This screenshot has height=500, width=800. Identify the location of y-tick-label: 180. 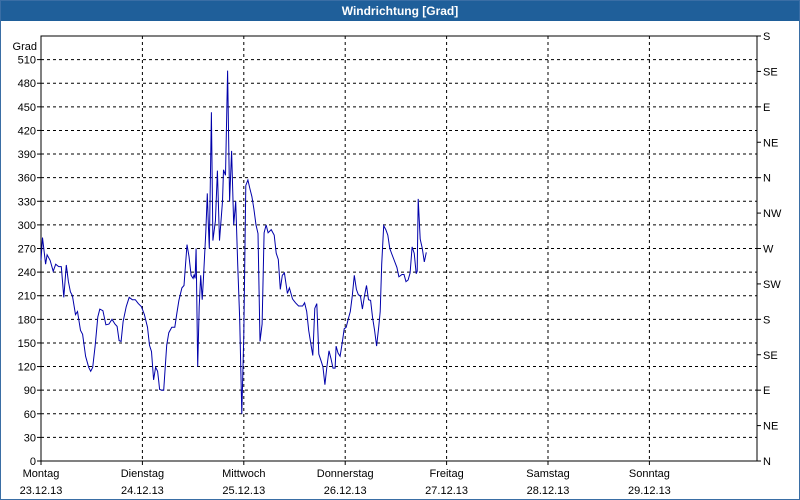
(27, 320).